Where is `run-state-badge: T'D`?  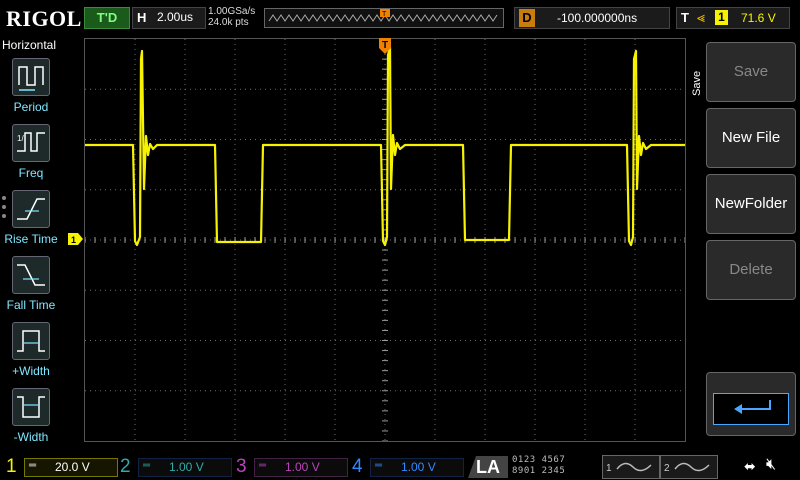 run-state-badge: T'D is located at coordinates (107, 18).